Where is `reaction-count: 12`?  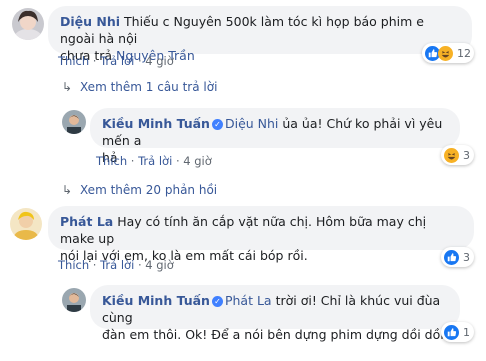 reaction-count: 12 is located at coordinates (464, 53).